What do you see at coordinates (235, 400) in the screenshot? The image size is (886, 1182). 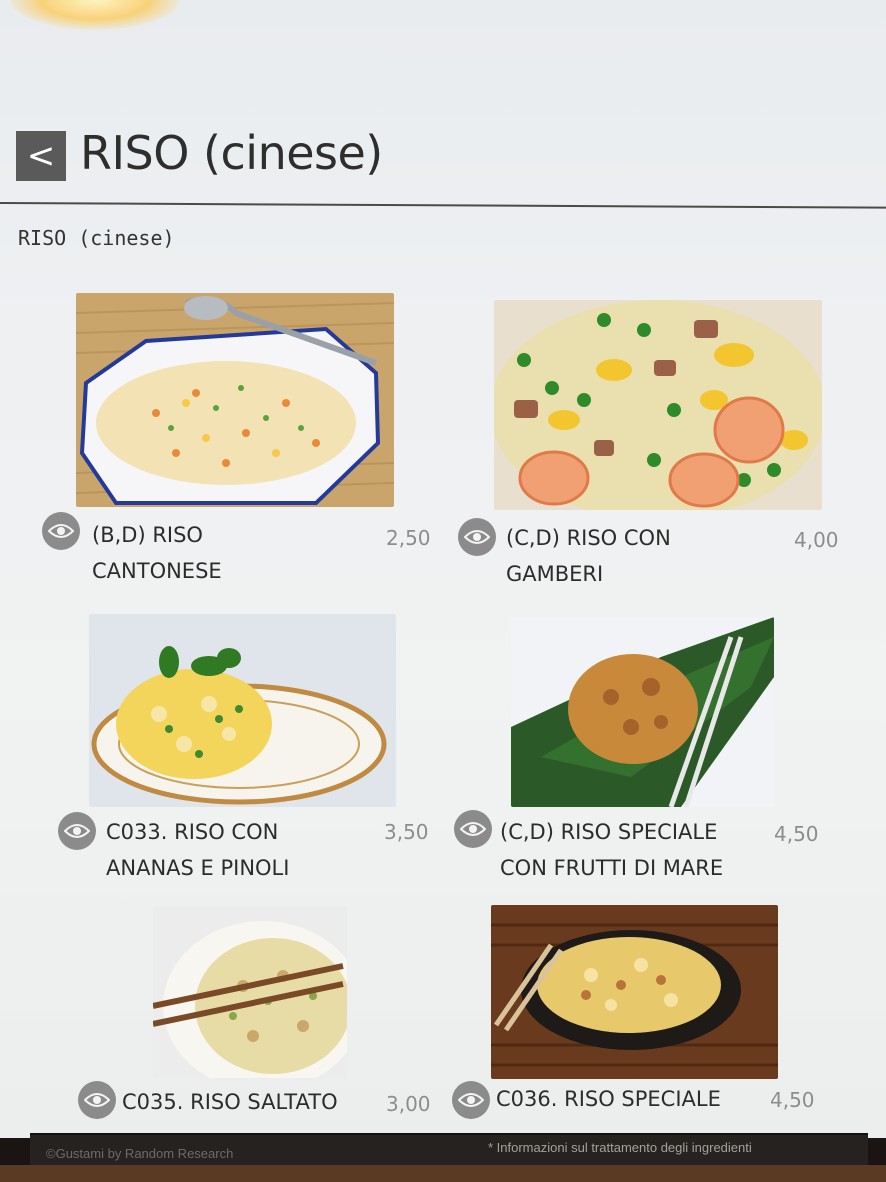 I see `dish-photo-riso-cantonese` at bounding box center [235, 400].